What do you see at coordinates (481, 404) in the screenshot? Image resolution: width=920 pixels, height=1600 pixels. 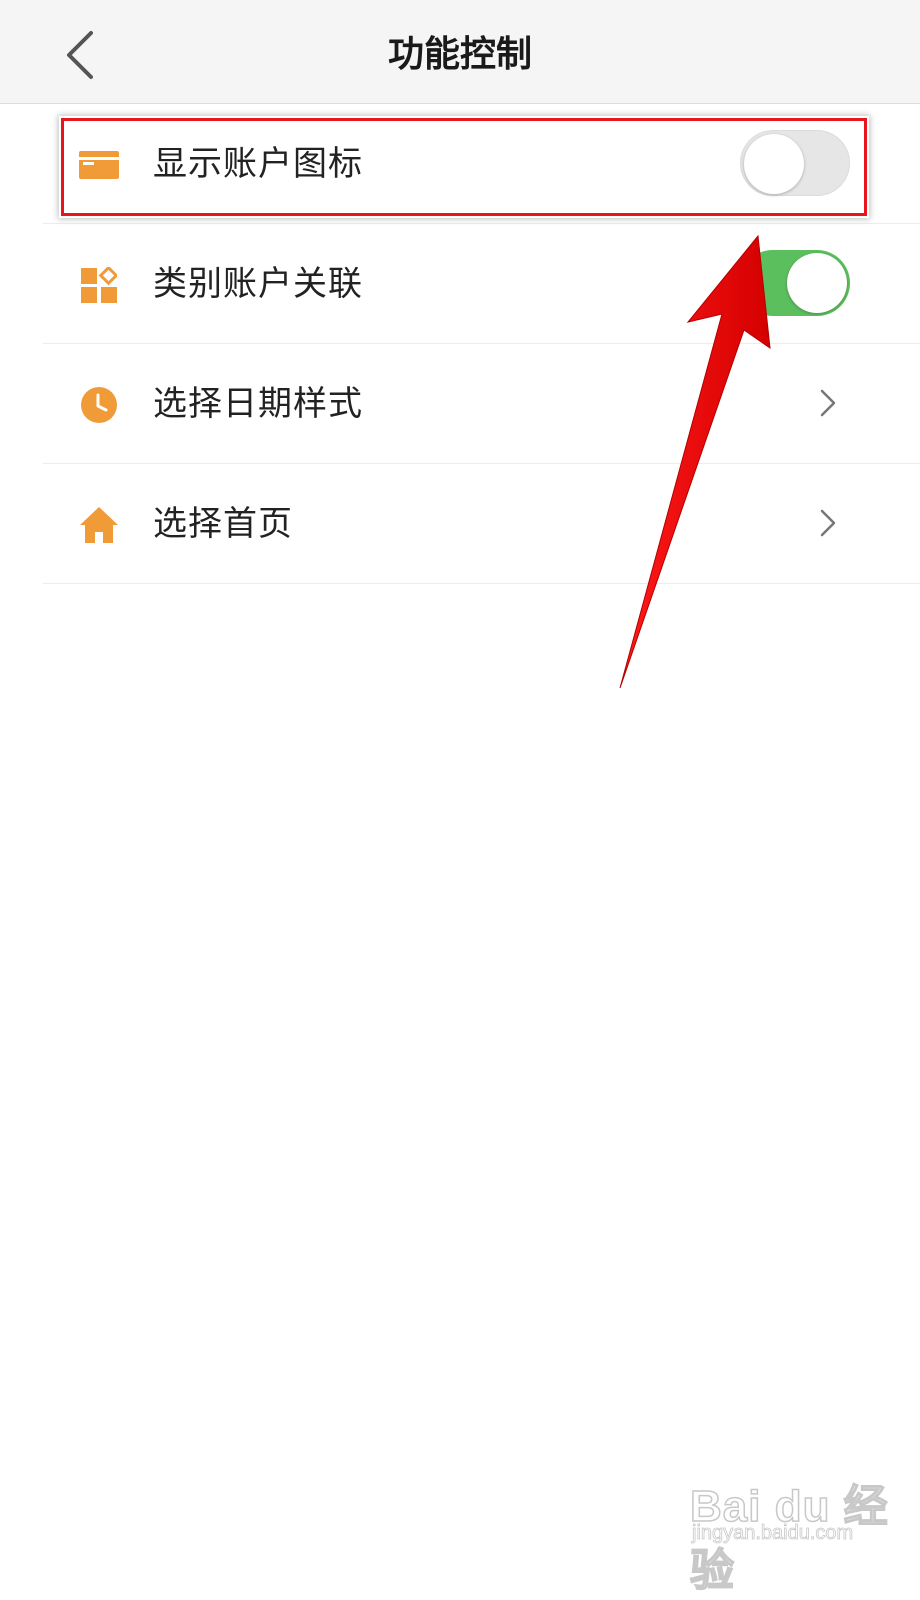 I see `setting-row-date-format: 选择日期样式` at bounding box center [481, 404].